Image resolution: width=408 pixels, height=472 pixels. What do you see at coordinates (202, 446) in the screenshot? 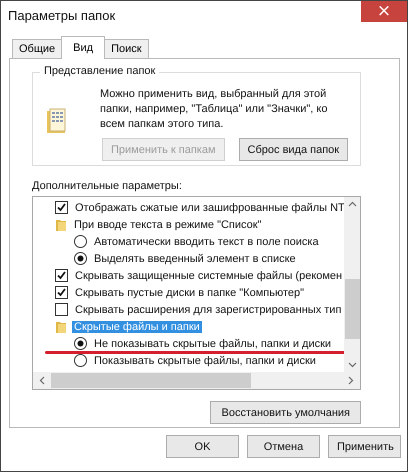
I see `dialog-button: OK` at bounding box center [202, 446].